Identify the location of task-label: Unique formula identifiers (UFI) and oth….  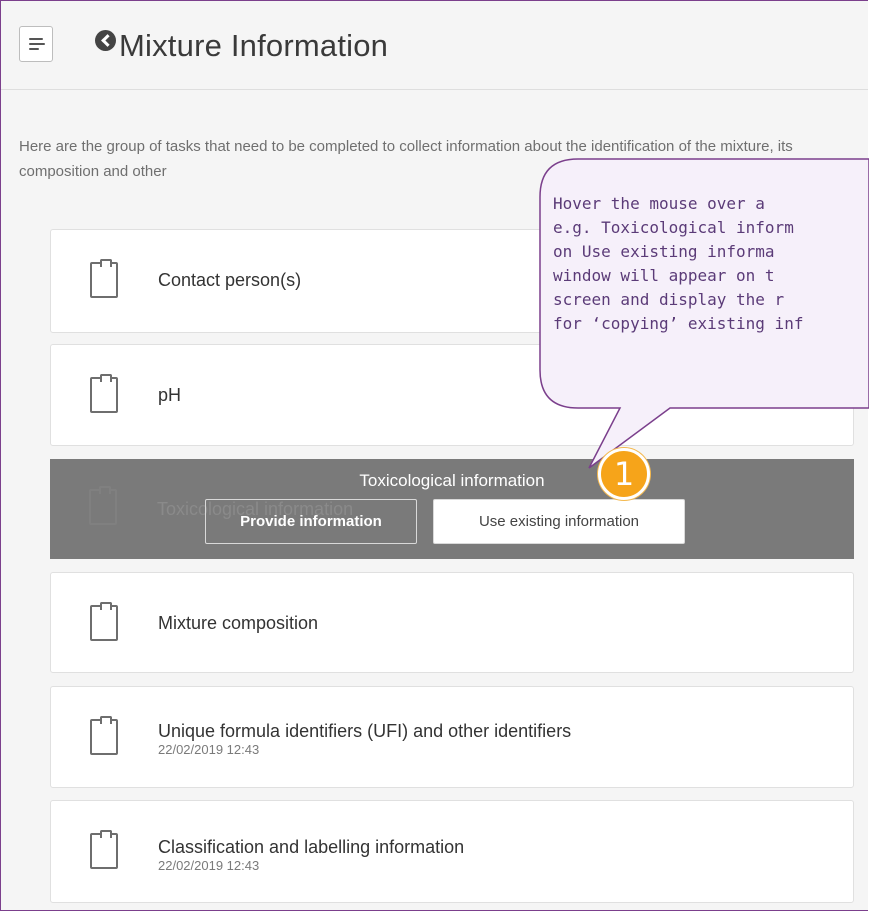
(365, 731).